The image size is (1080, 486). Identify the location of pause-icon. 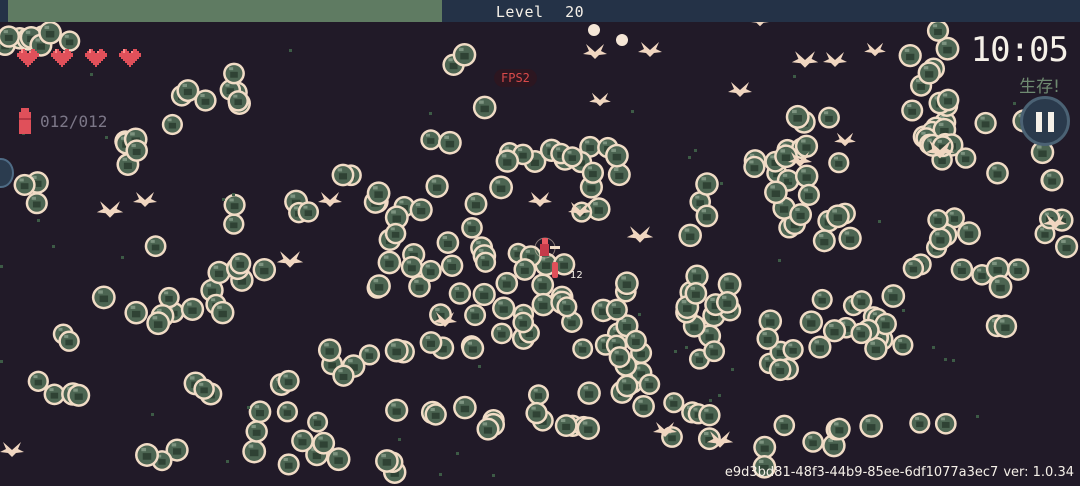
(1051, 122).